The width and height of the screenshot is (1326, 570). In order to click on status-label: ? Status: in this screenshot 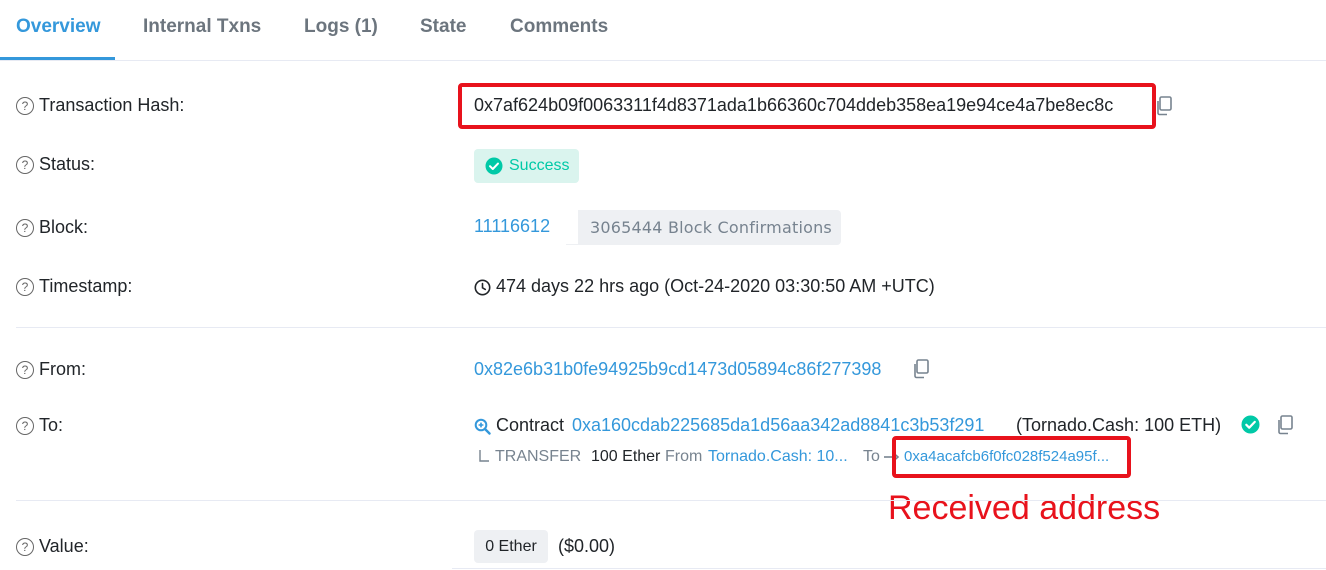, I will do `click(55, 164)`.